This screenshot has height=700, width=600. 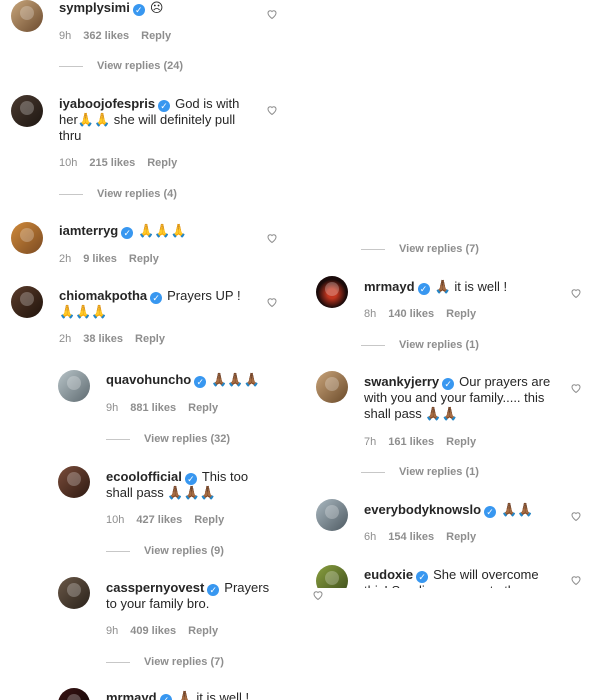 I want to click on username: chiomakpotha, so click(x=103, y=295).